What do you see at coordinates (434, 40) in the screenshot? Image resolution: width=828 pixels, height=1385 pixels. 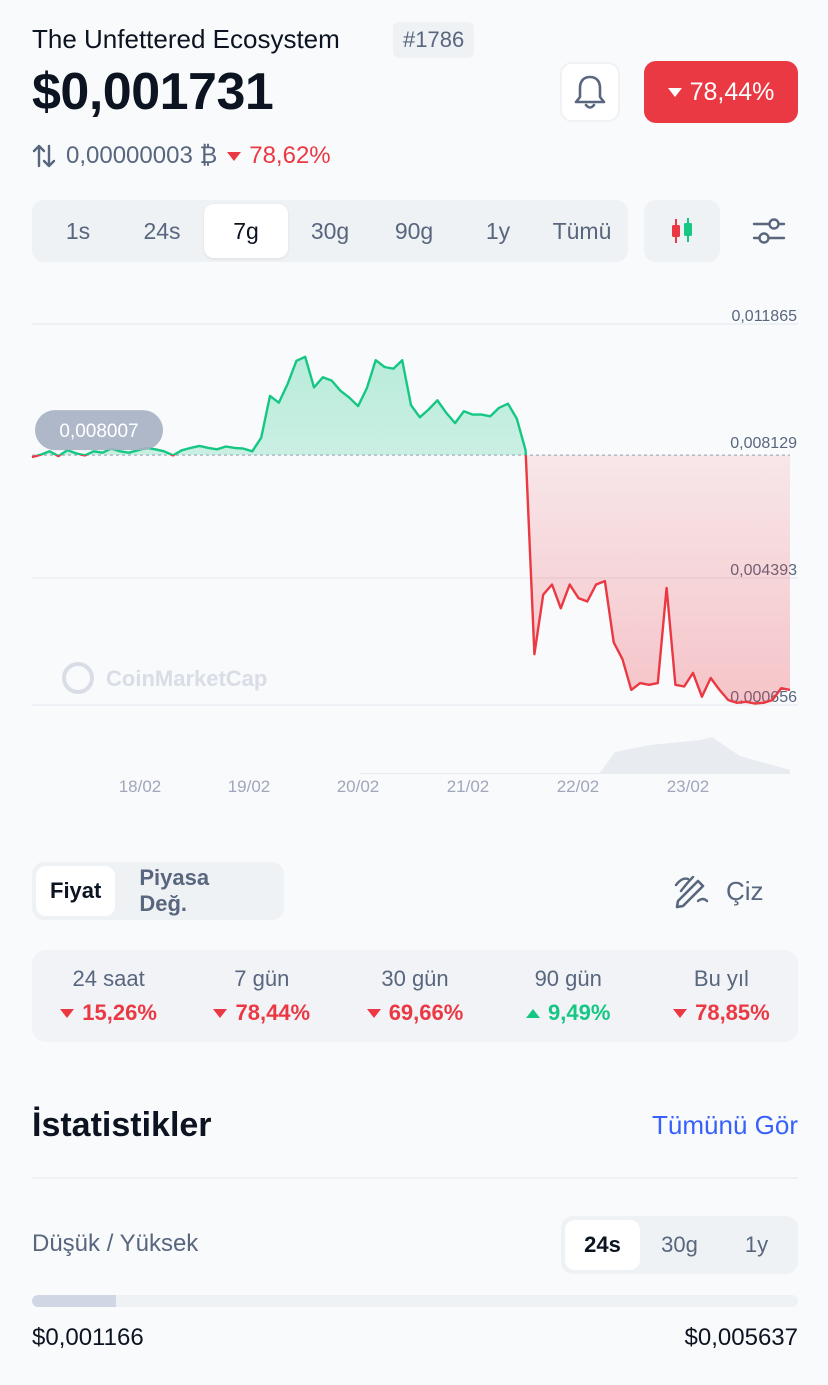 I see `rank-badge: #1786` at bounding box center [434, 40].